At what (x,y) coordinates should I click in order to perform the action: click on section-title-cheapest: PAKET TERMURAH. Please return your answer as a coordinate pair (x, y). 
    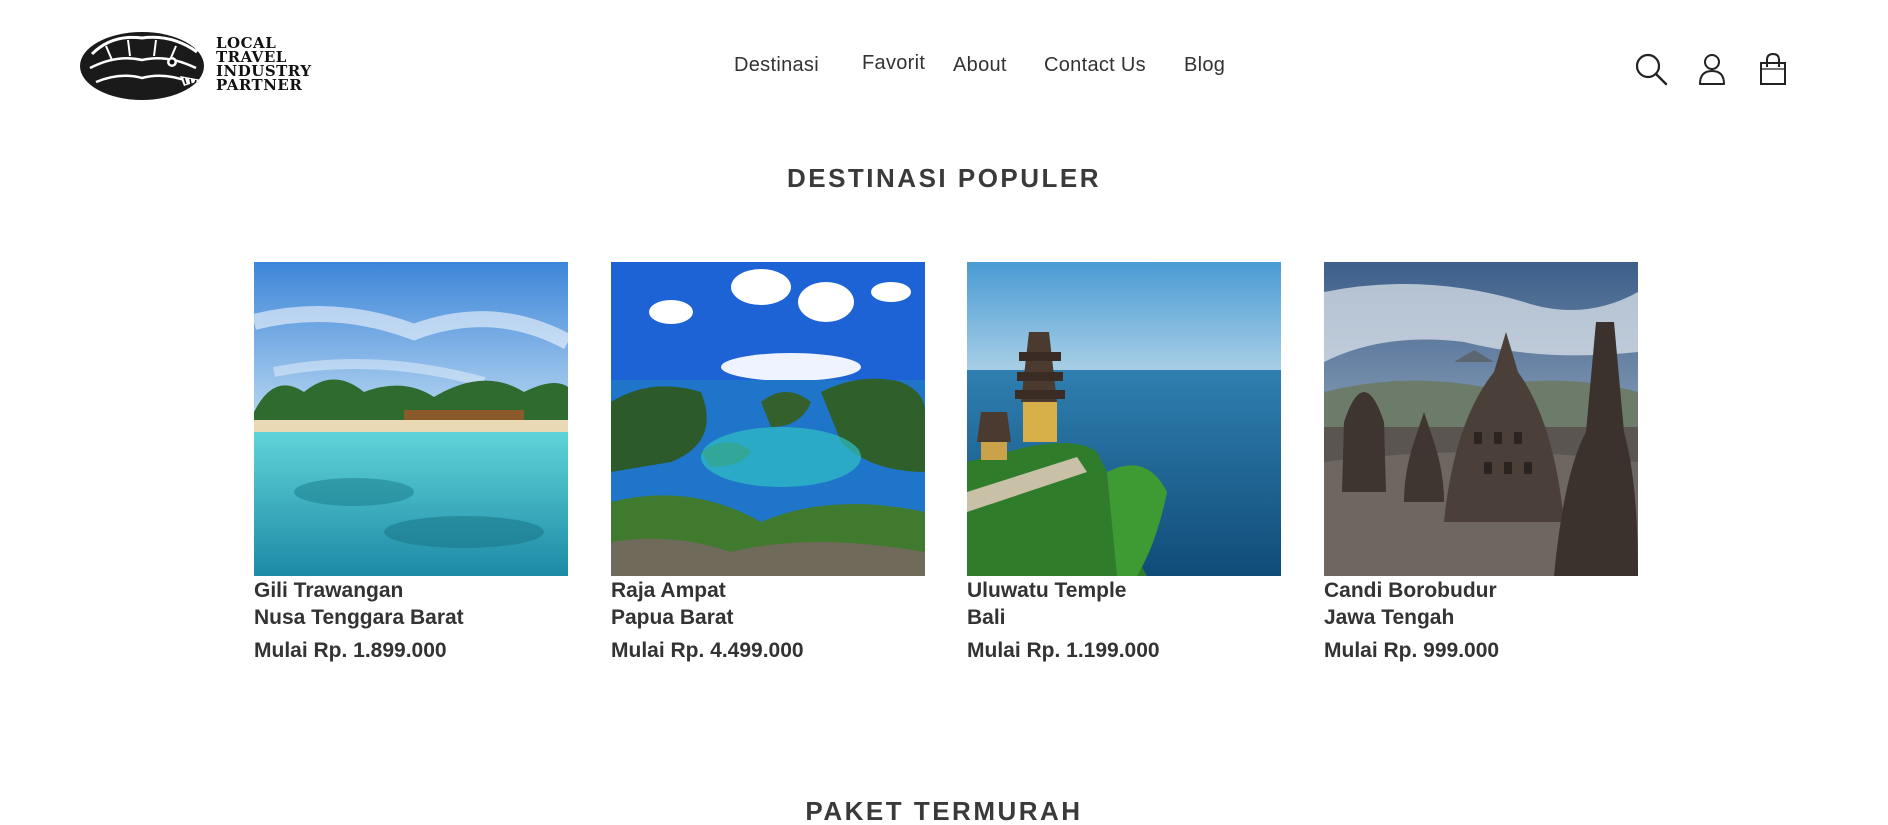
    Looking at the image, I should click on (944, 810).